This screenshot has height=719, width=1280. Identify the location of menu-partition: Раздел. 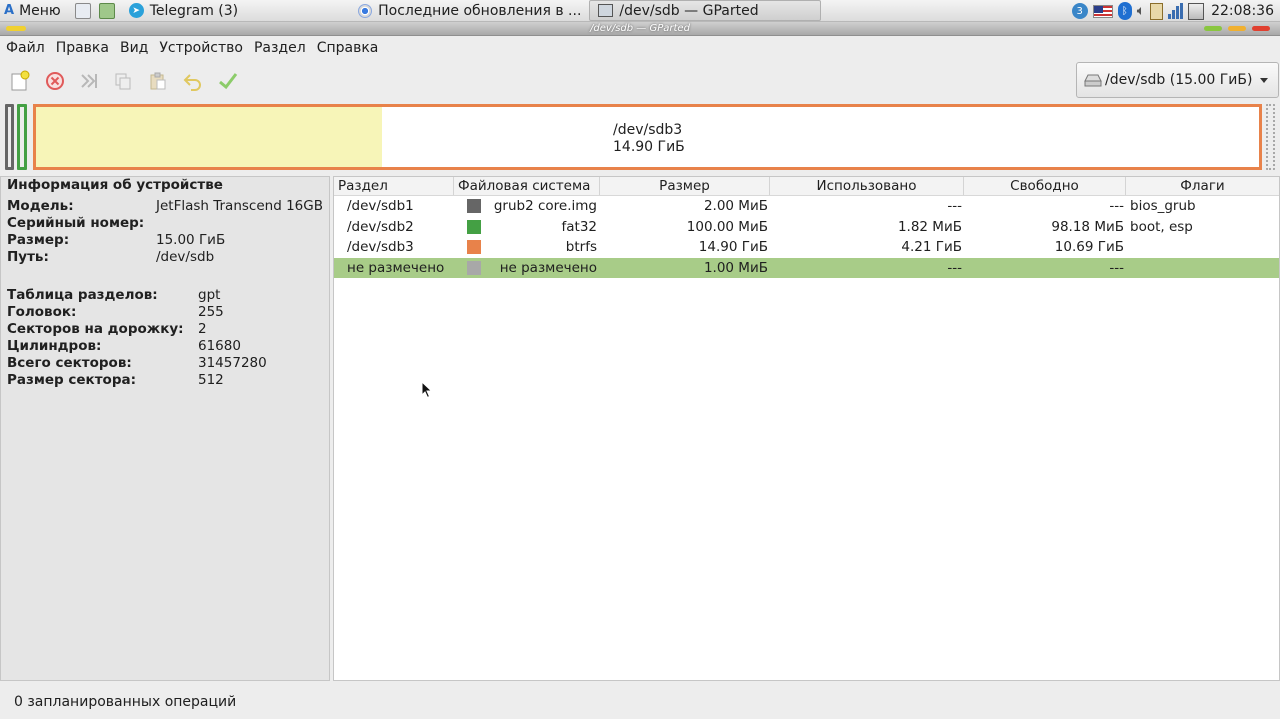
(282, 48).